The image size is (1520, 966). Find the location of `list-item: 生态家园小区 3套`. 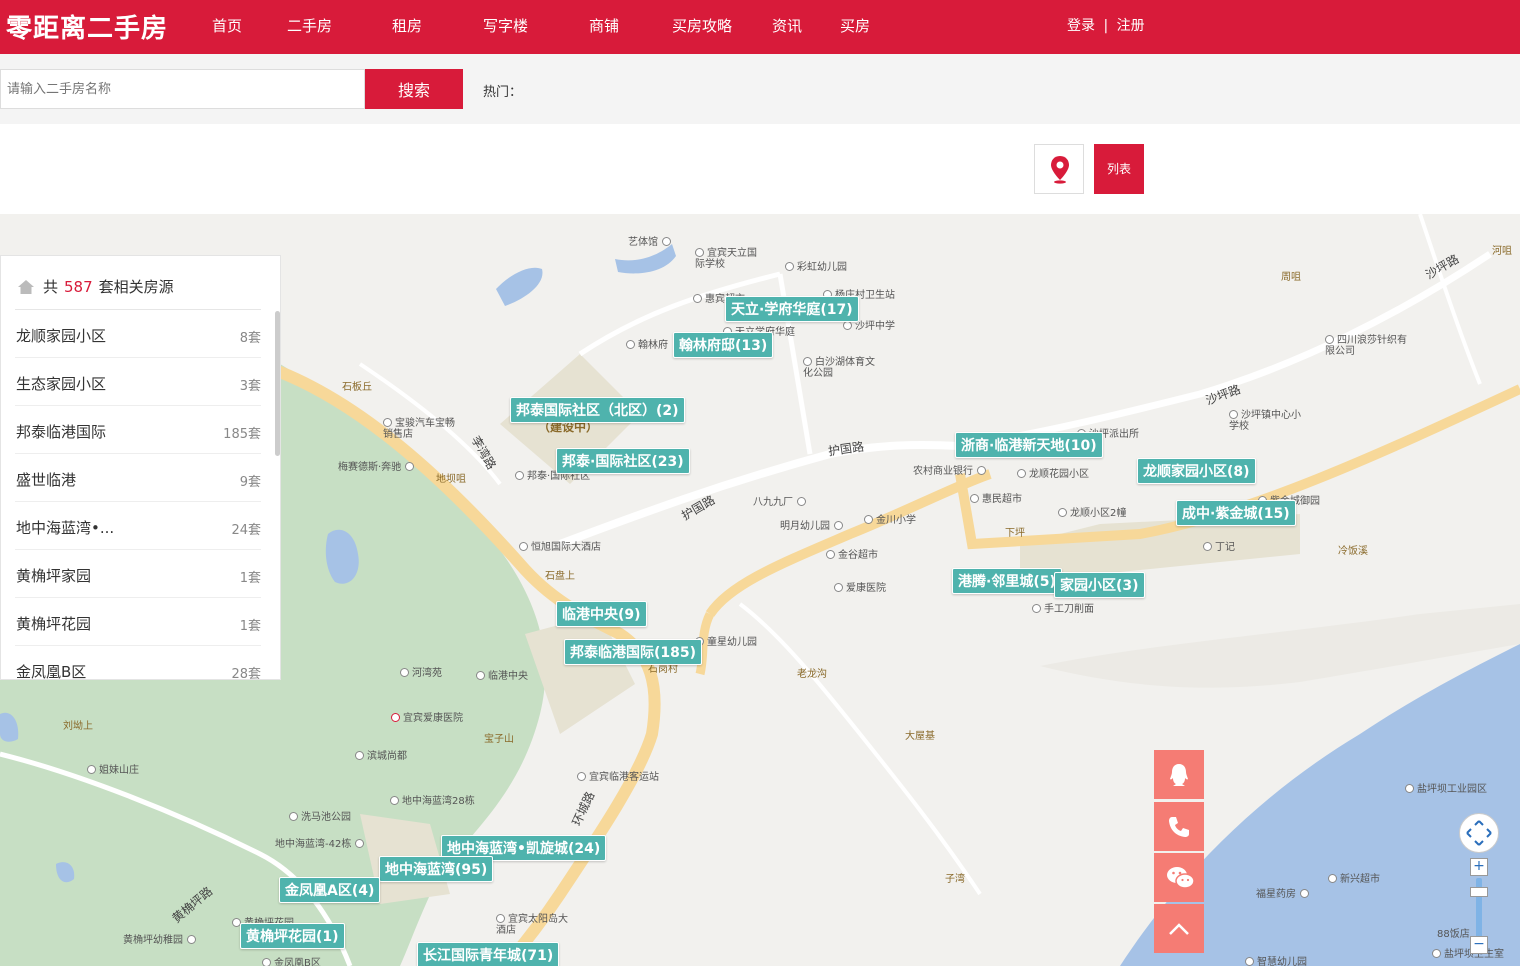

list-item: 生态家园小区 3套 is located at coordinates (138, 382).